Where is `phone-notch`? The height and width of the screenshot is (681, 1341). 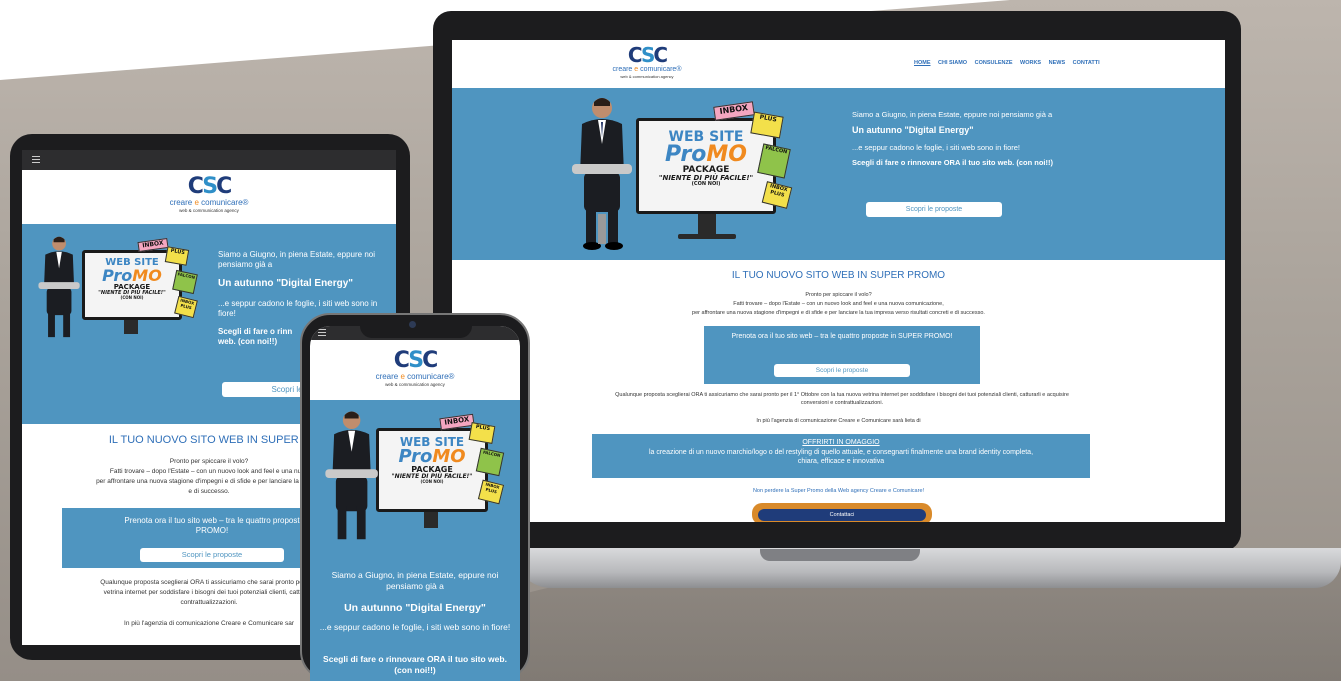
phone-notch is located at coordinates (416, 328).